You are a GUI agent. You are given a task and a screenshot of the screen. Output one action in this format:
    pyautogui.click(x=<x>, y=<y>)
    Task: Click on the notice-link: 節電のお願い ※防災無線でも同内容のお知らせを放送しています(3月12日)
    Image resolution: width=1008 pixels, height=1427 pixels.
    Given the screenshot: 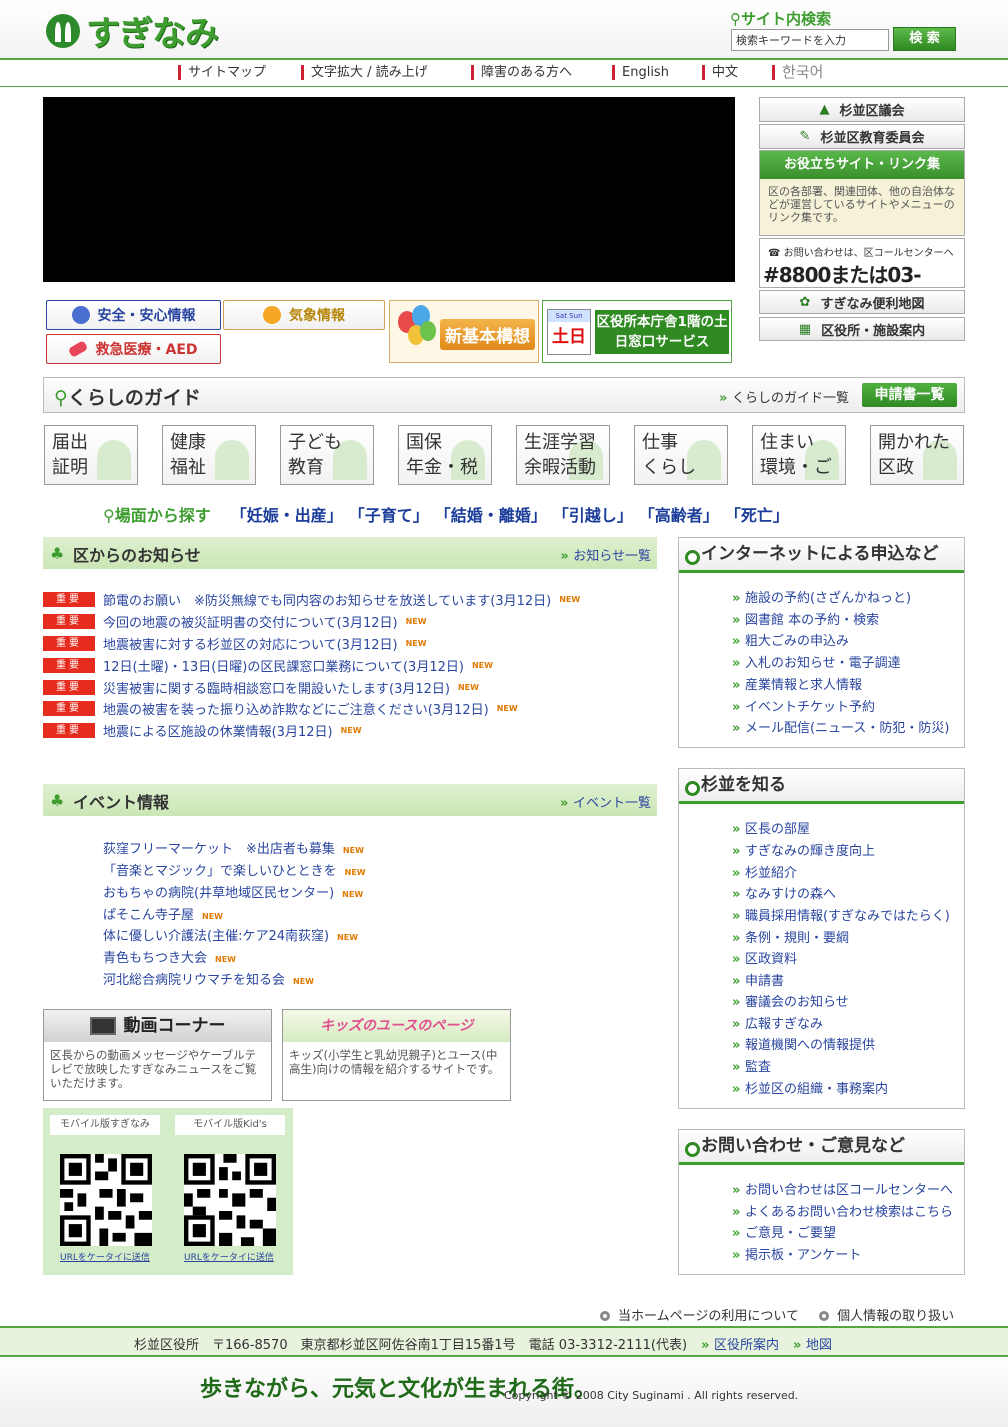 What is the action you would take?
    pyautogui.click(x=327, y=599)
    